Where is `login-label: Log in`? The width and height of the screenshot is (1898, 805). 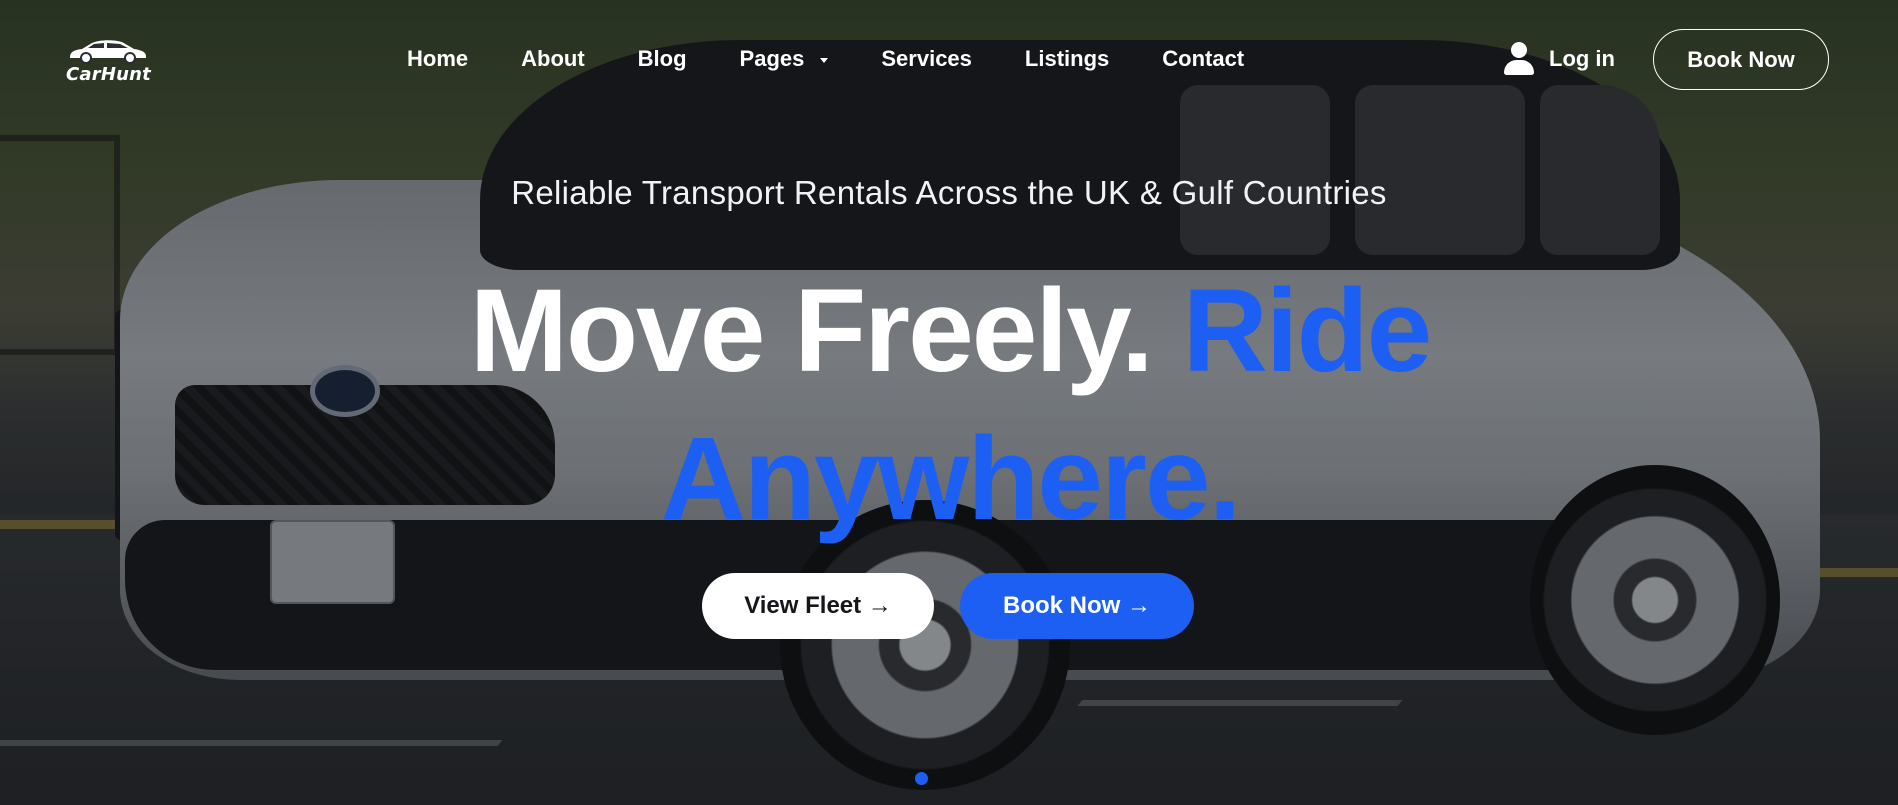
login-label: Log in is located at coordinates (1582, 58).